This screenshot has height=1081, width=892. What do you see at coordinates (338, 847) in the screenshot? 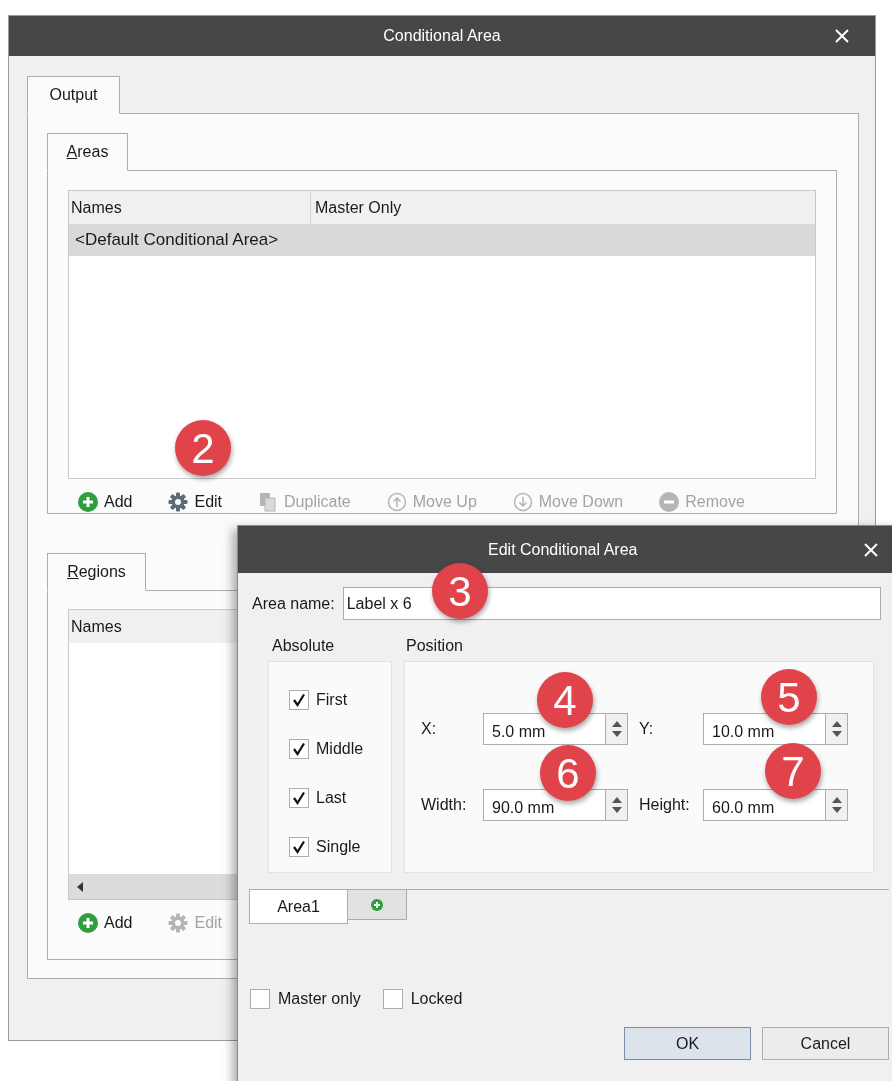
I see `checkbox-label: Single` at bounding box center [338, 847].